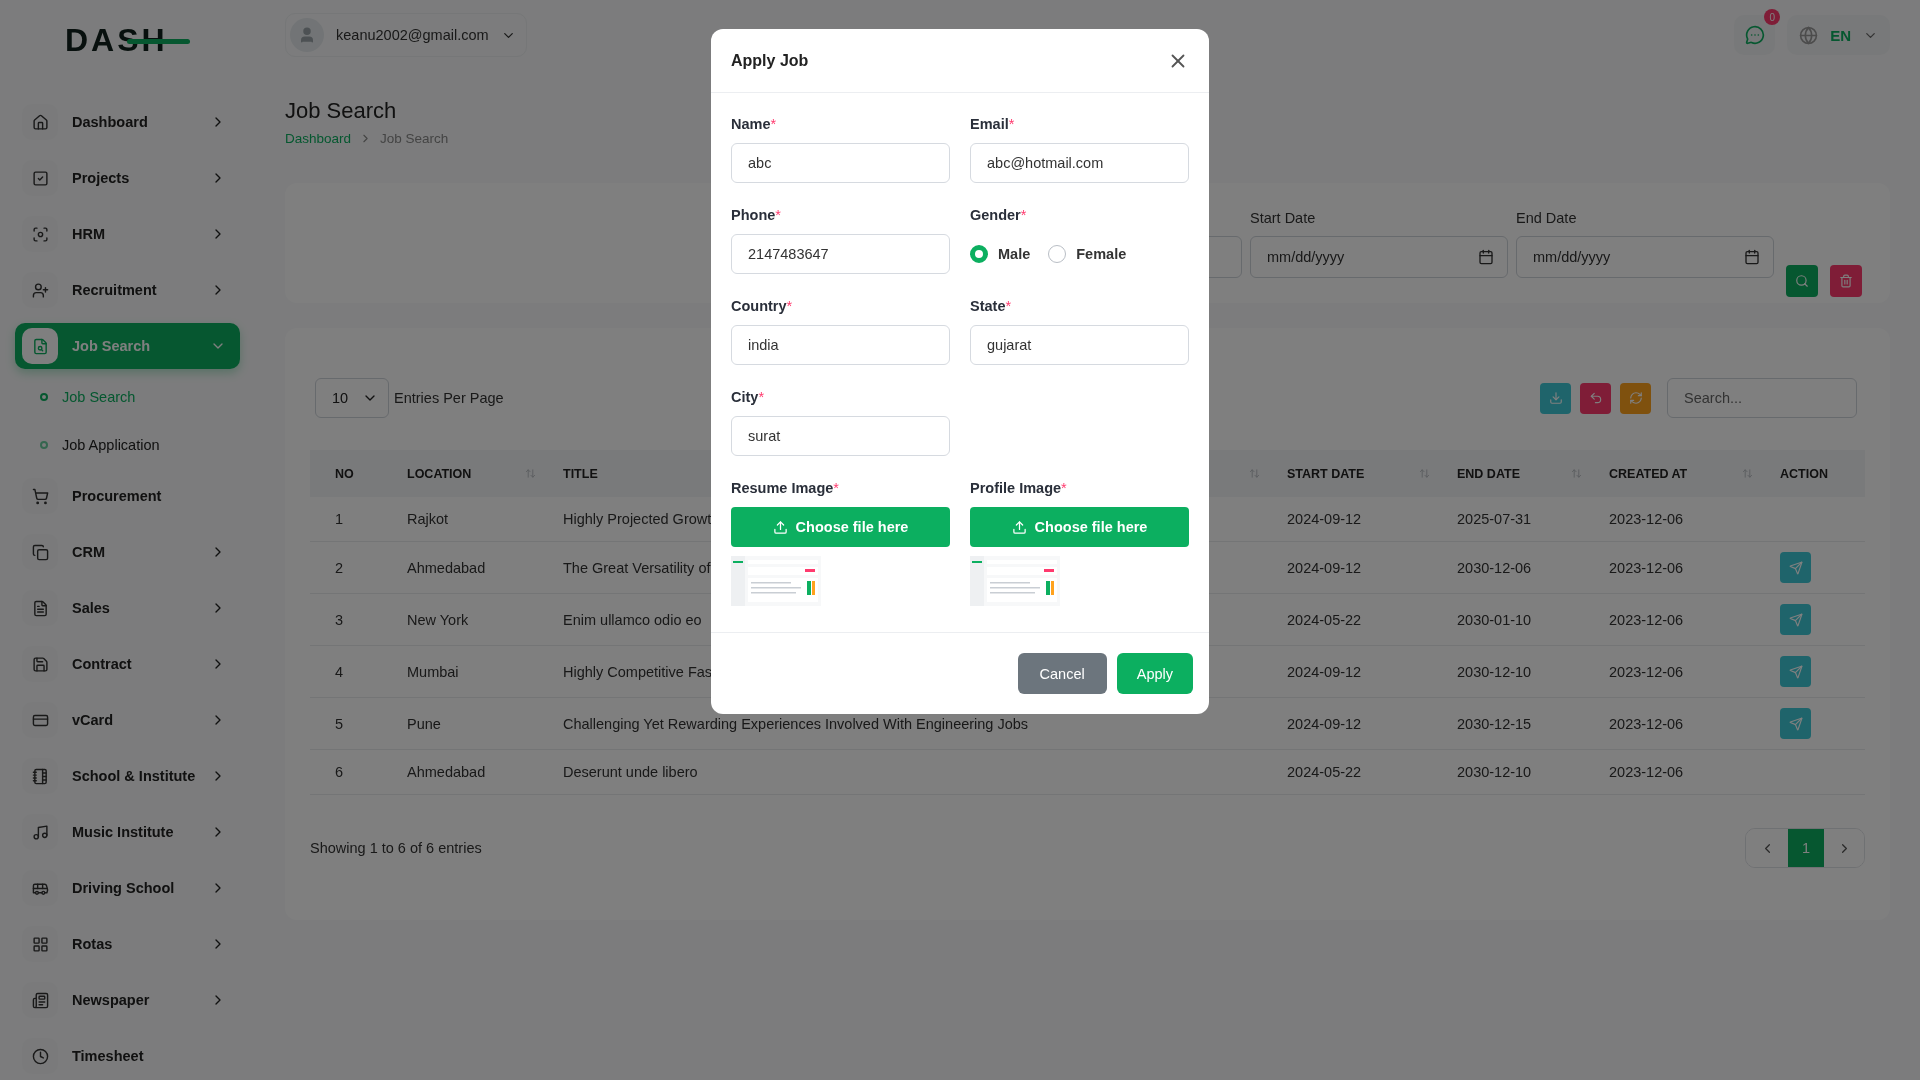 Image resolution: width=1920 pixels, height=1080 pixels. Describe the element at coordinates (40, 122) in the screenshot. I see `home-icon` at that location.